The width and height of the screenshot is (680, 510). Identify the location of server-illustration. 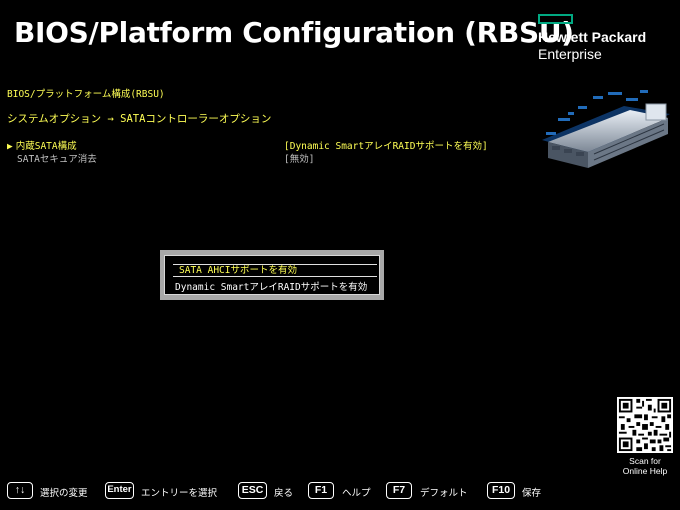
(606, 129).